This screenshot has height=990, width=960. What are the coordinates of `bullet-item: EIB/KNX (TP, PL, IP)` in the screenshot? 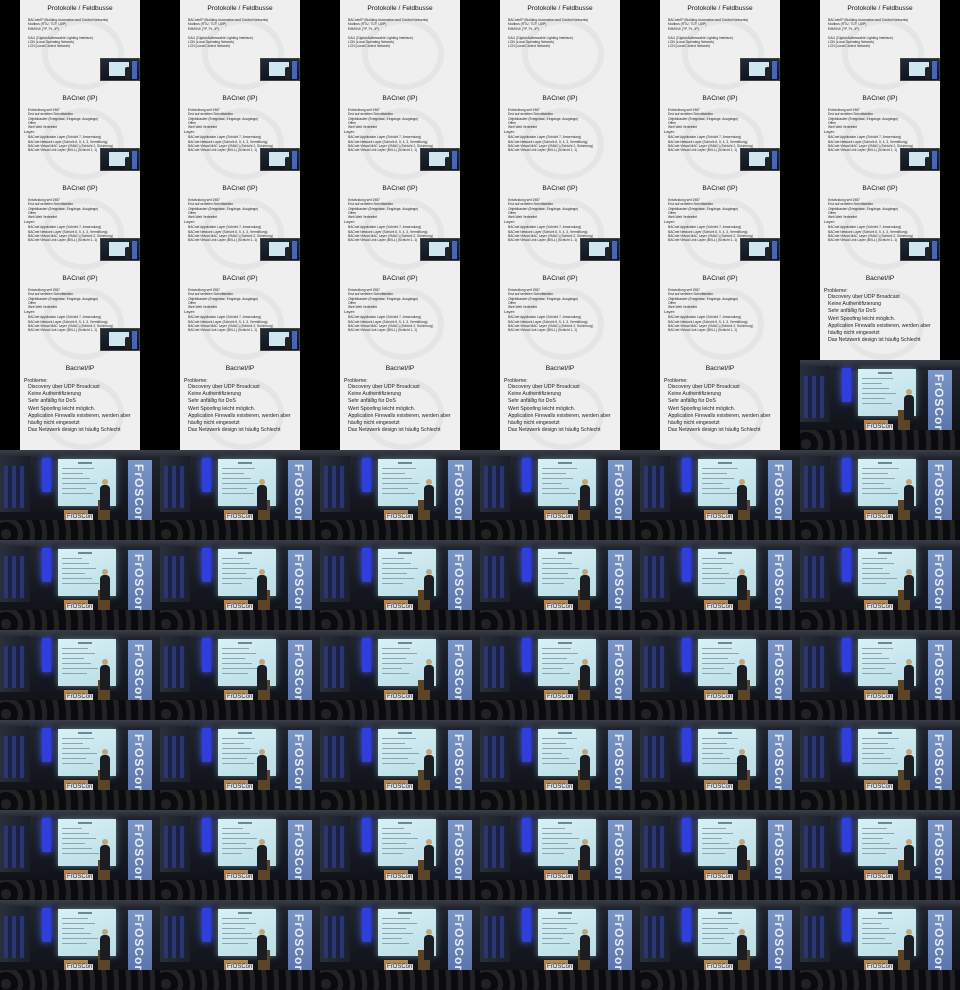 It's located at (83, 29).